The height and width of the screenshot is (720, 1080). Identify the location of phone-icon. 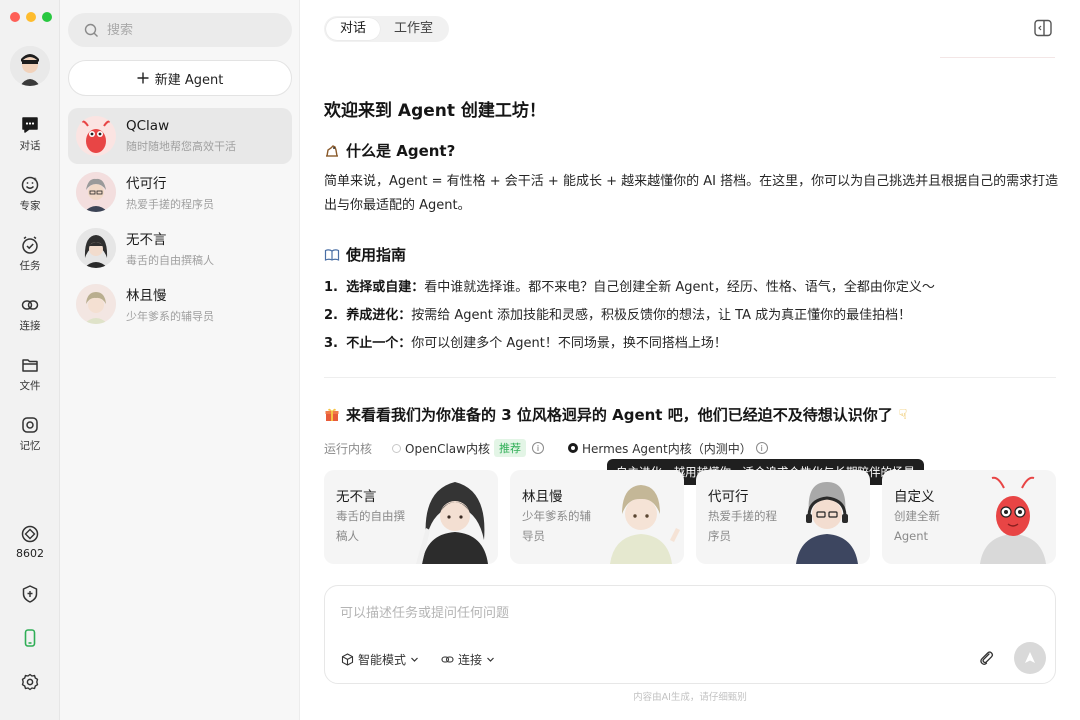
(30, 638).